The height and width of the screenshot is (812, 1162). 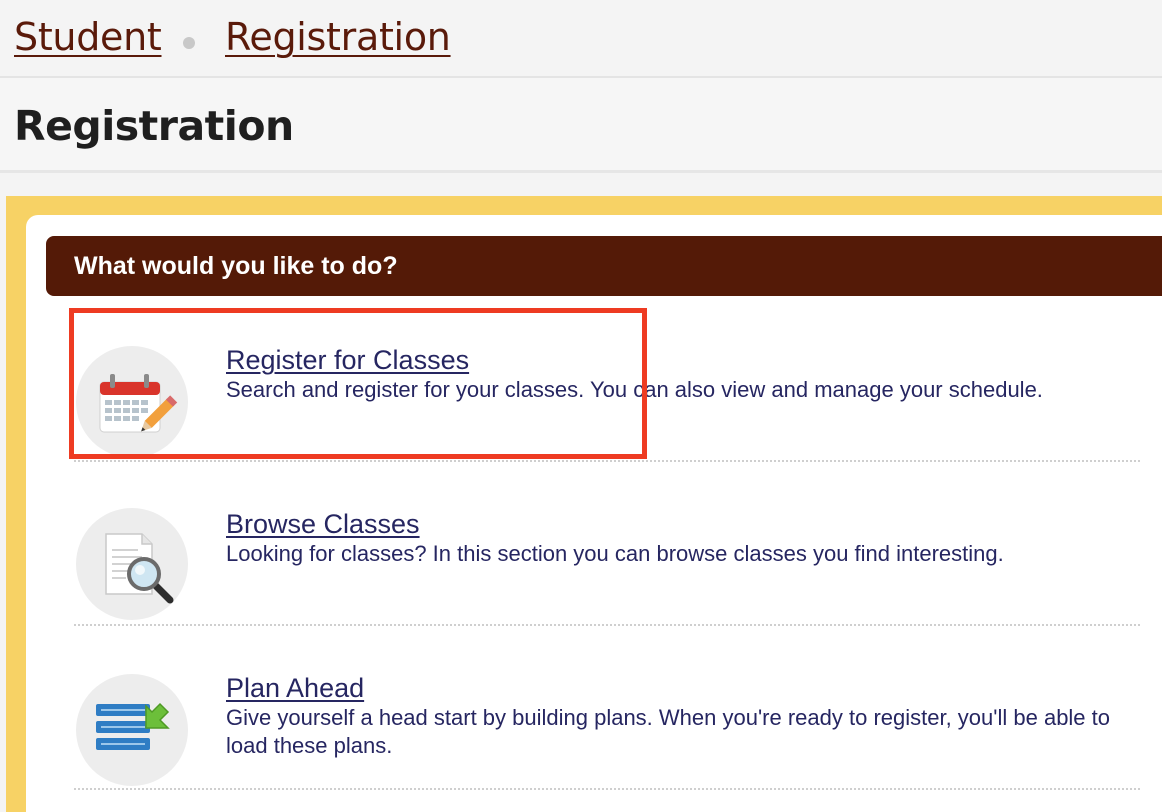 I want to click on list-arrow-icon, so click(x=132, y=730).